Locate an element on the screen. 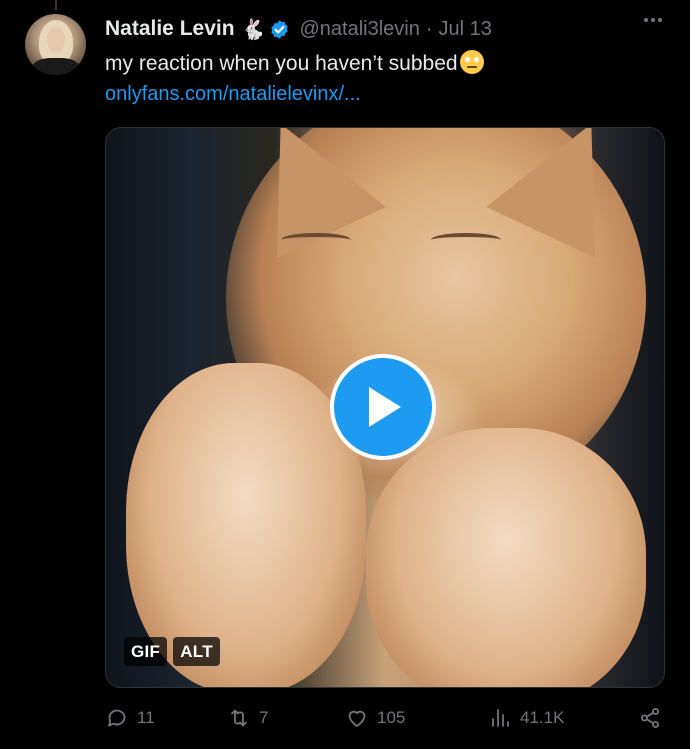  views-chart-icon is located at coordinates (500, 718).